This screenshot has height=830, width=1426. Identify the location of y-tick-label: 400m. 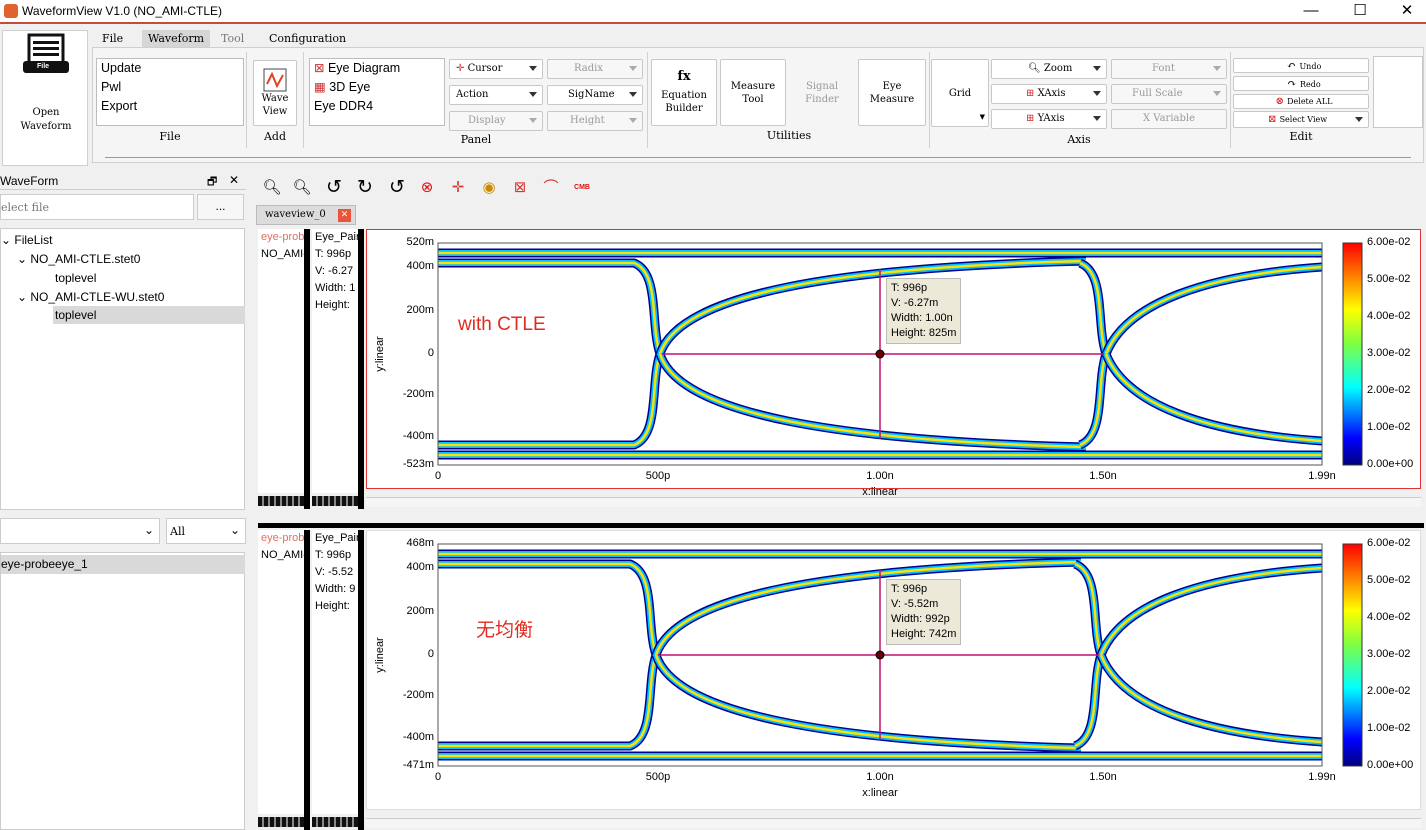
(420, 567).